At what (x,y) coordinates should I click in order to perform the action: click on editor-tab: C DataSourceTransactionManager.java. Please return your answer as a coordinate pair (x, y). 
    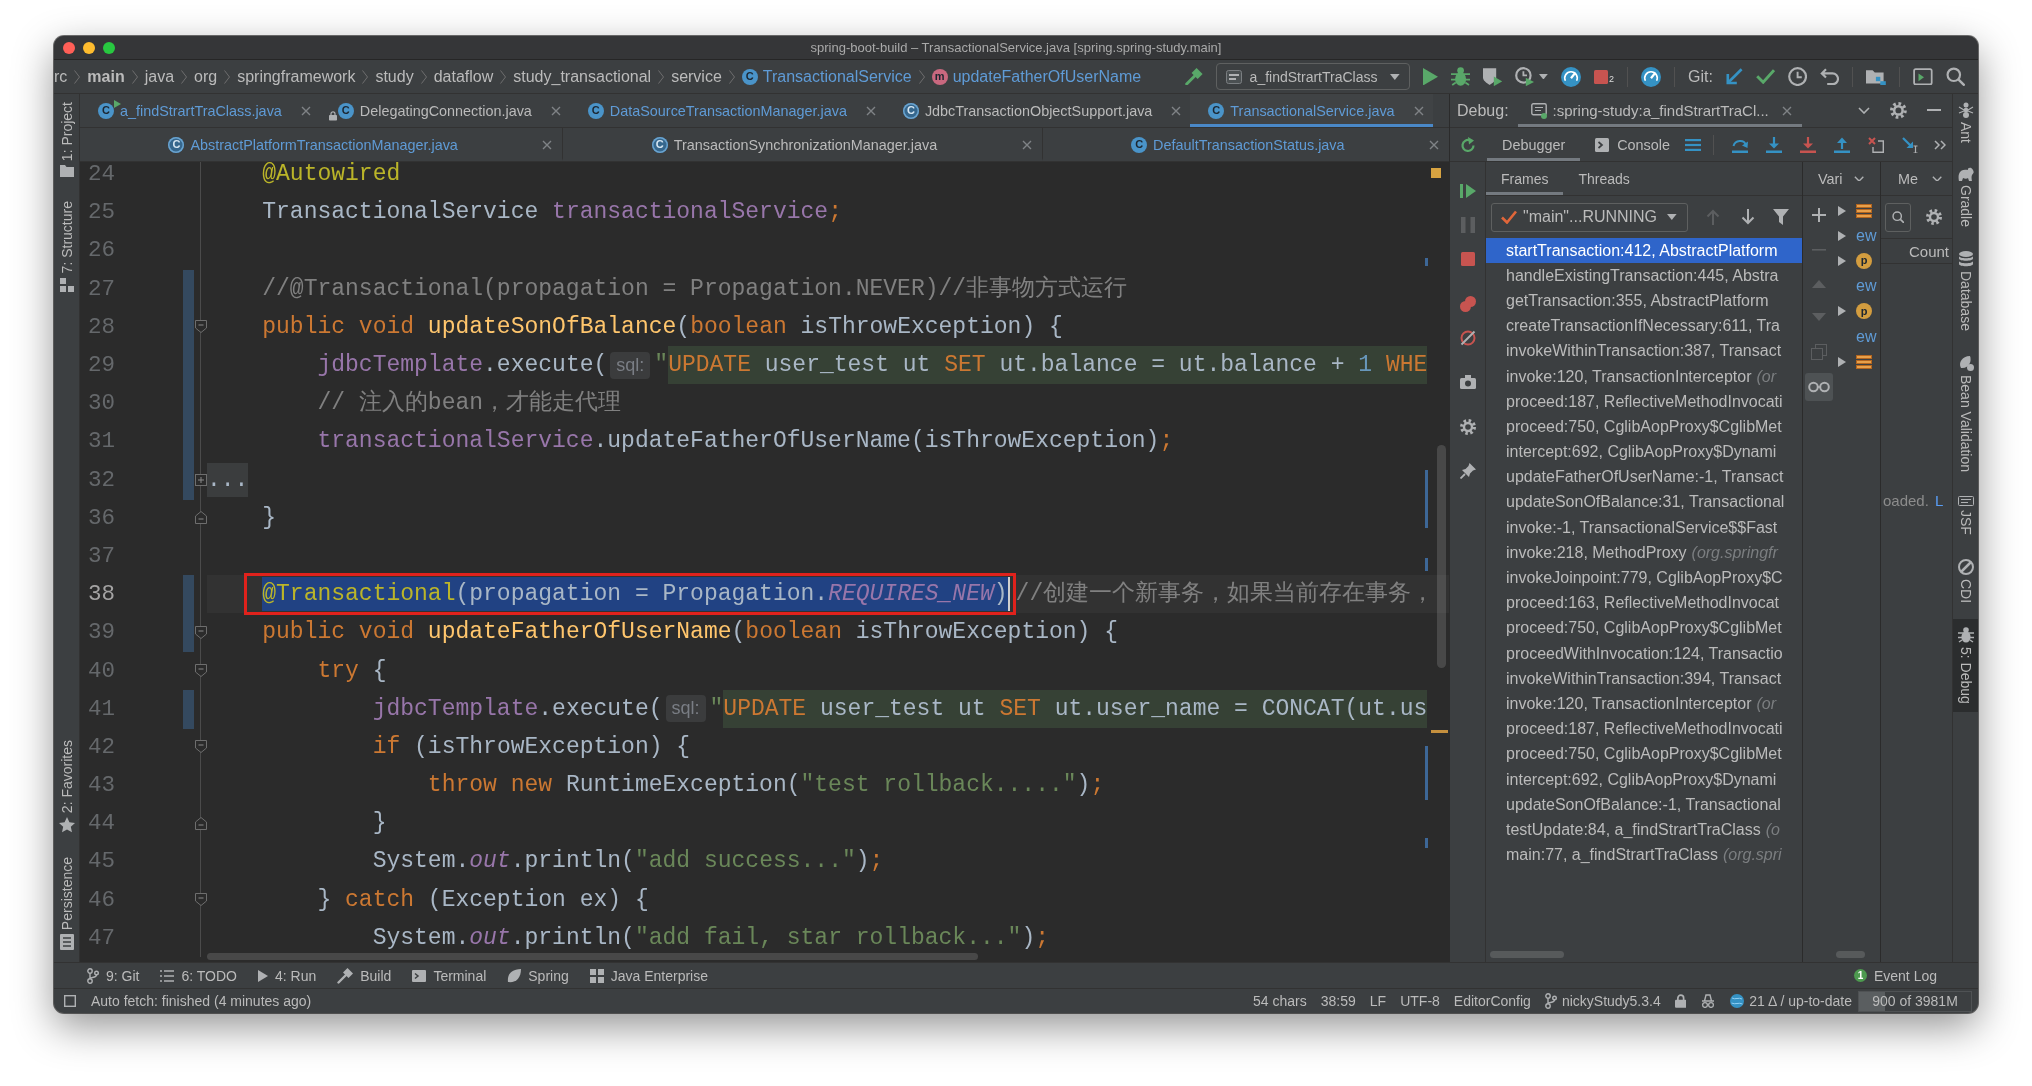
    Looking at the image, I should click on (727, 110).